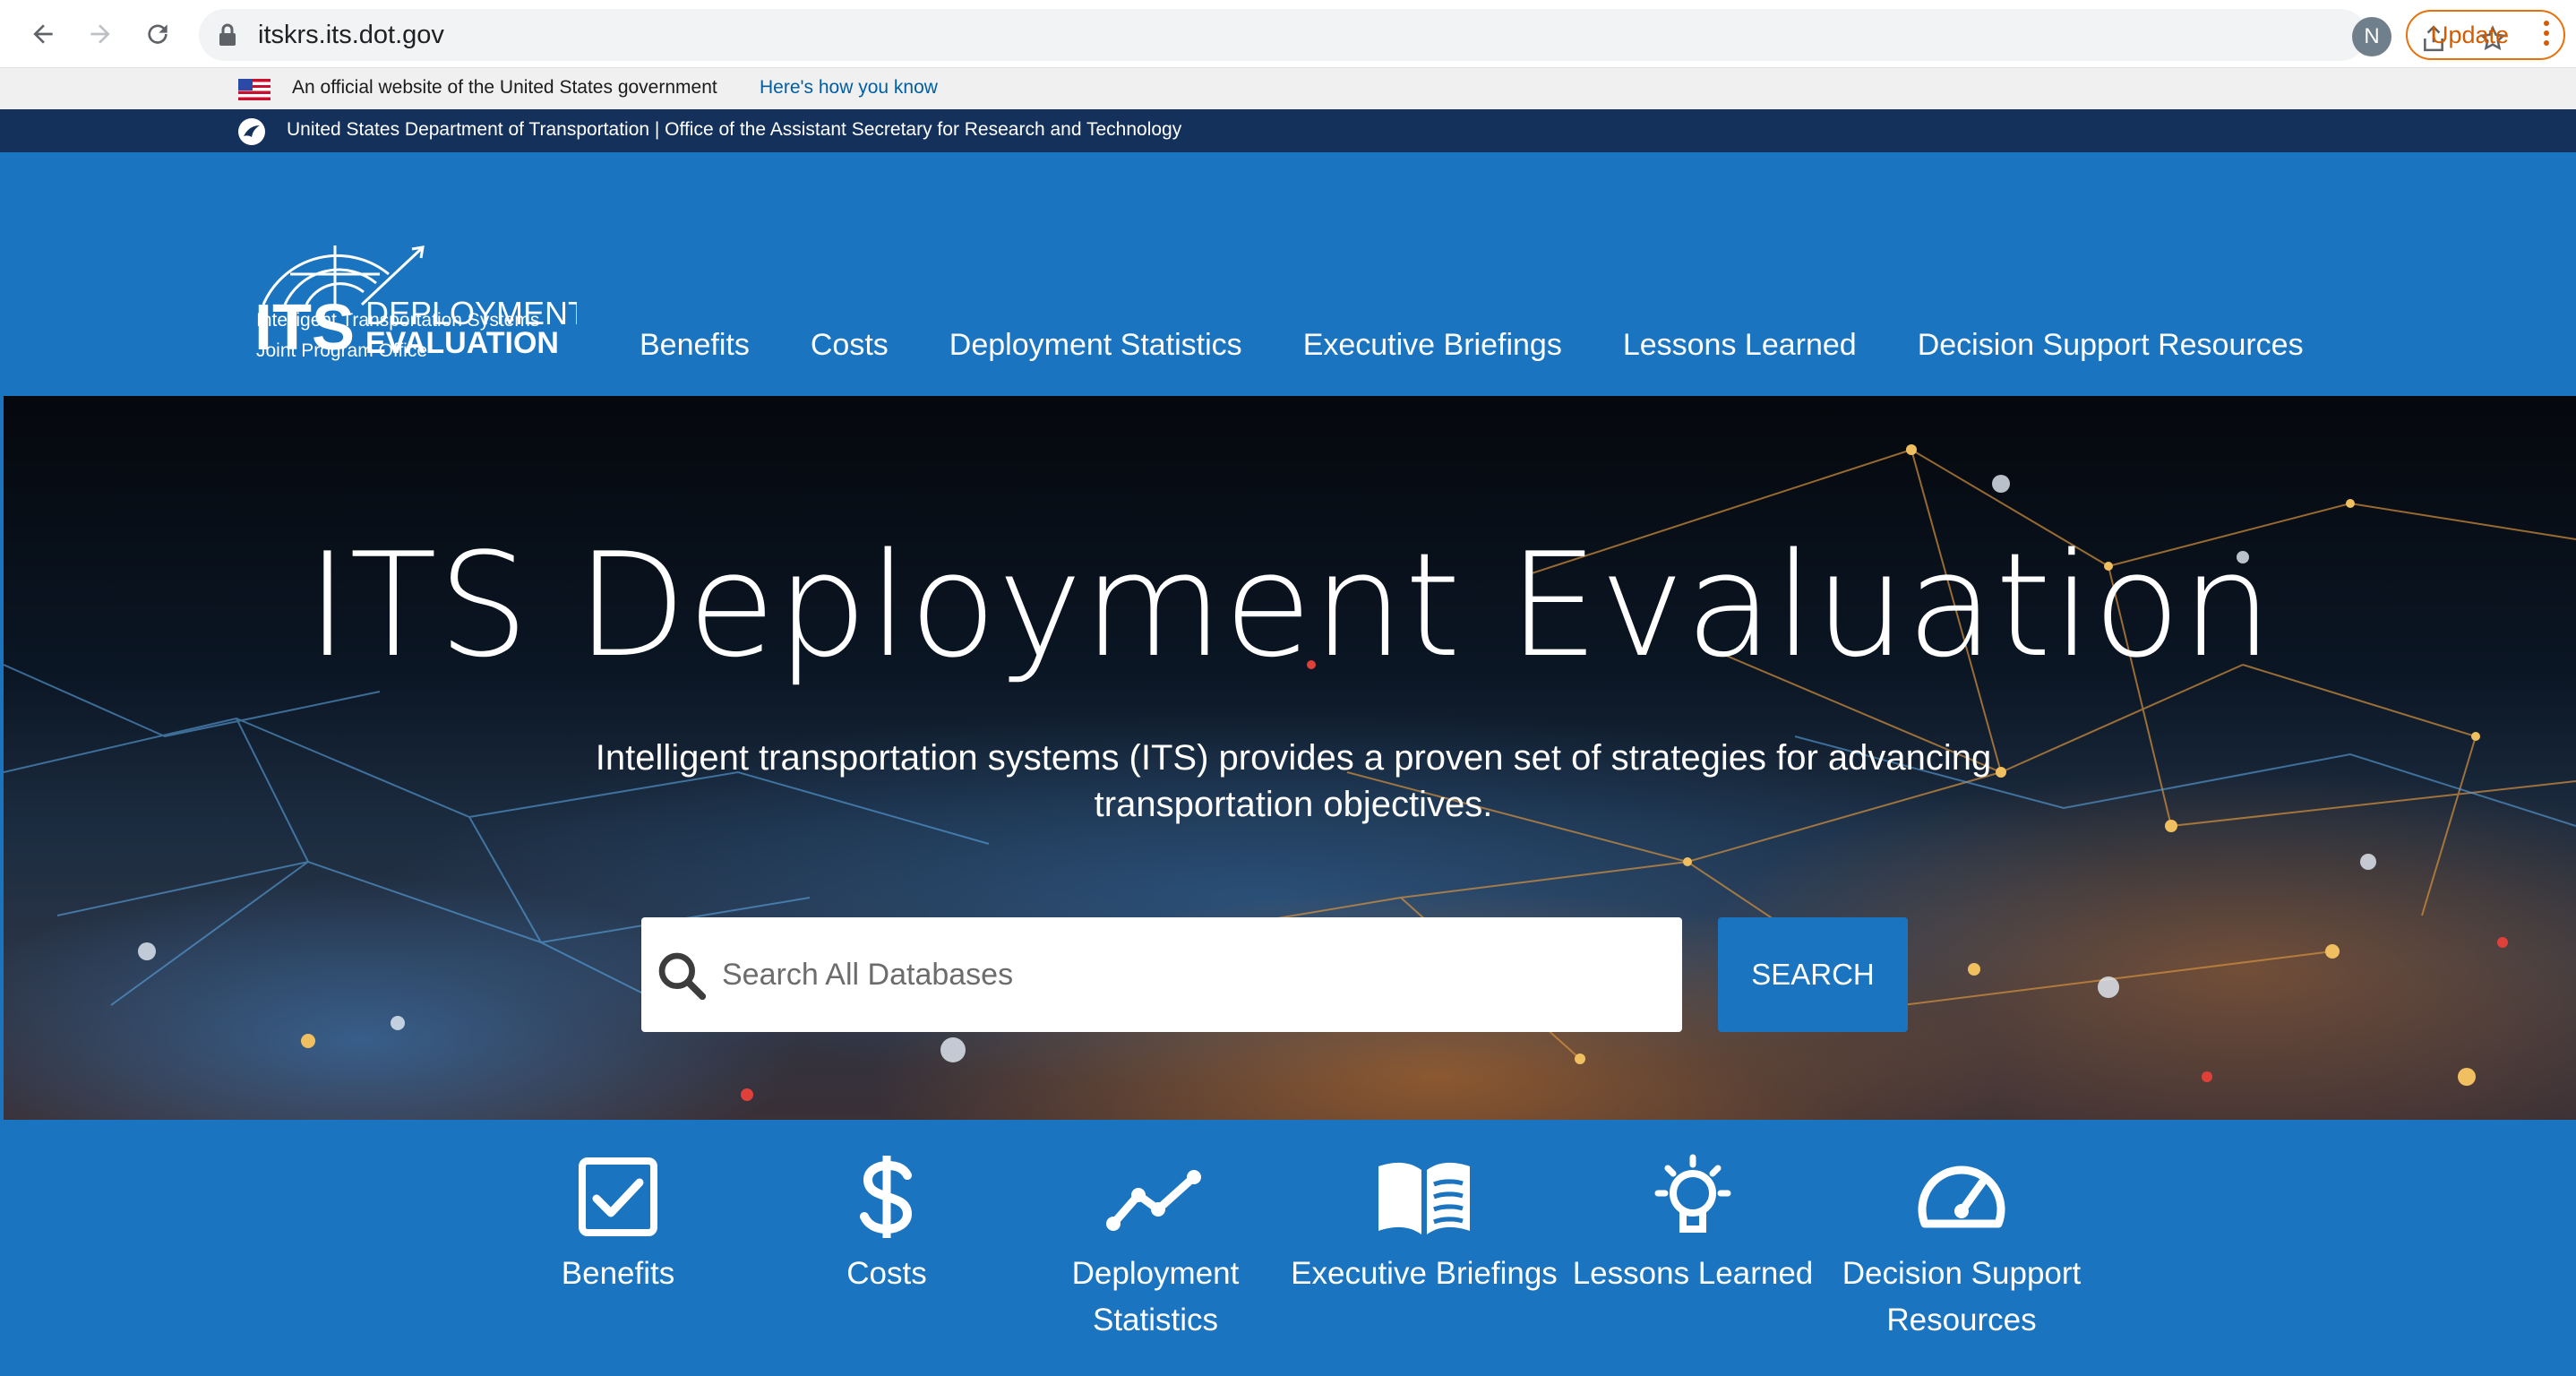 This screenshot has width=2576, height=1376. I want to click on search-button: SEARCH, so click(1813, 975).